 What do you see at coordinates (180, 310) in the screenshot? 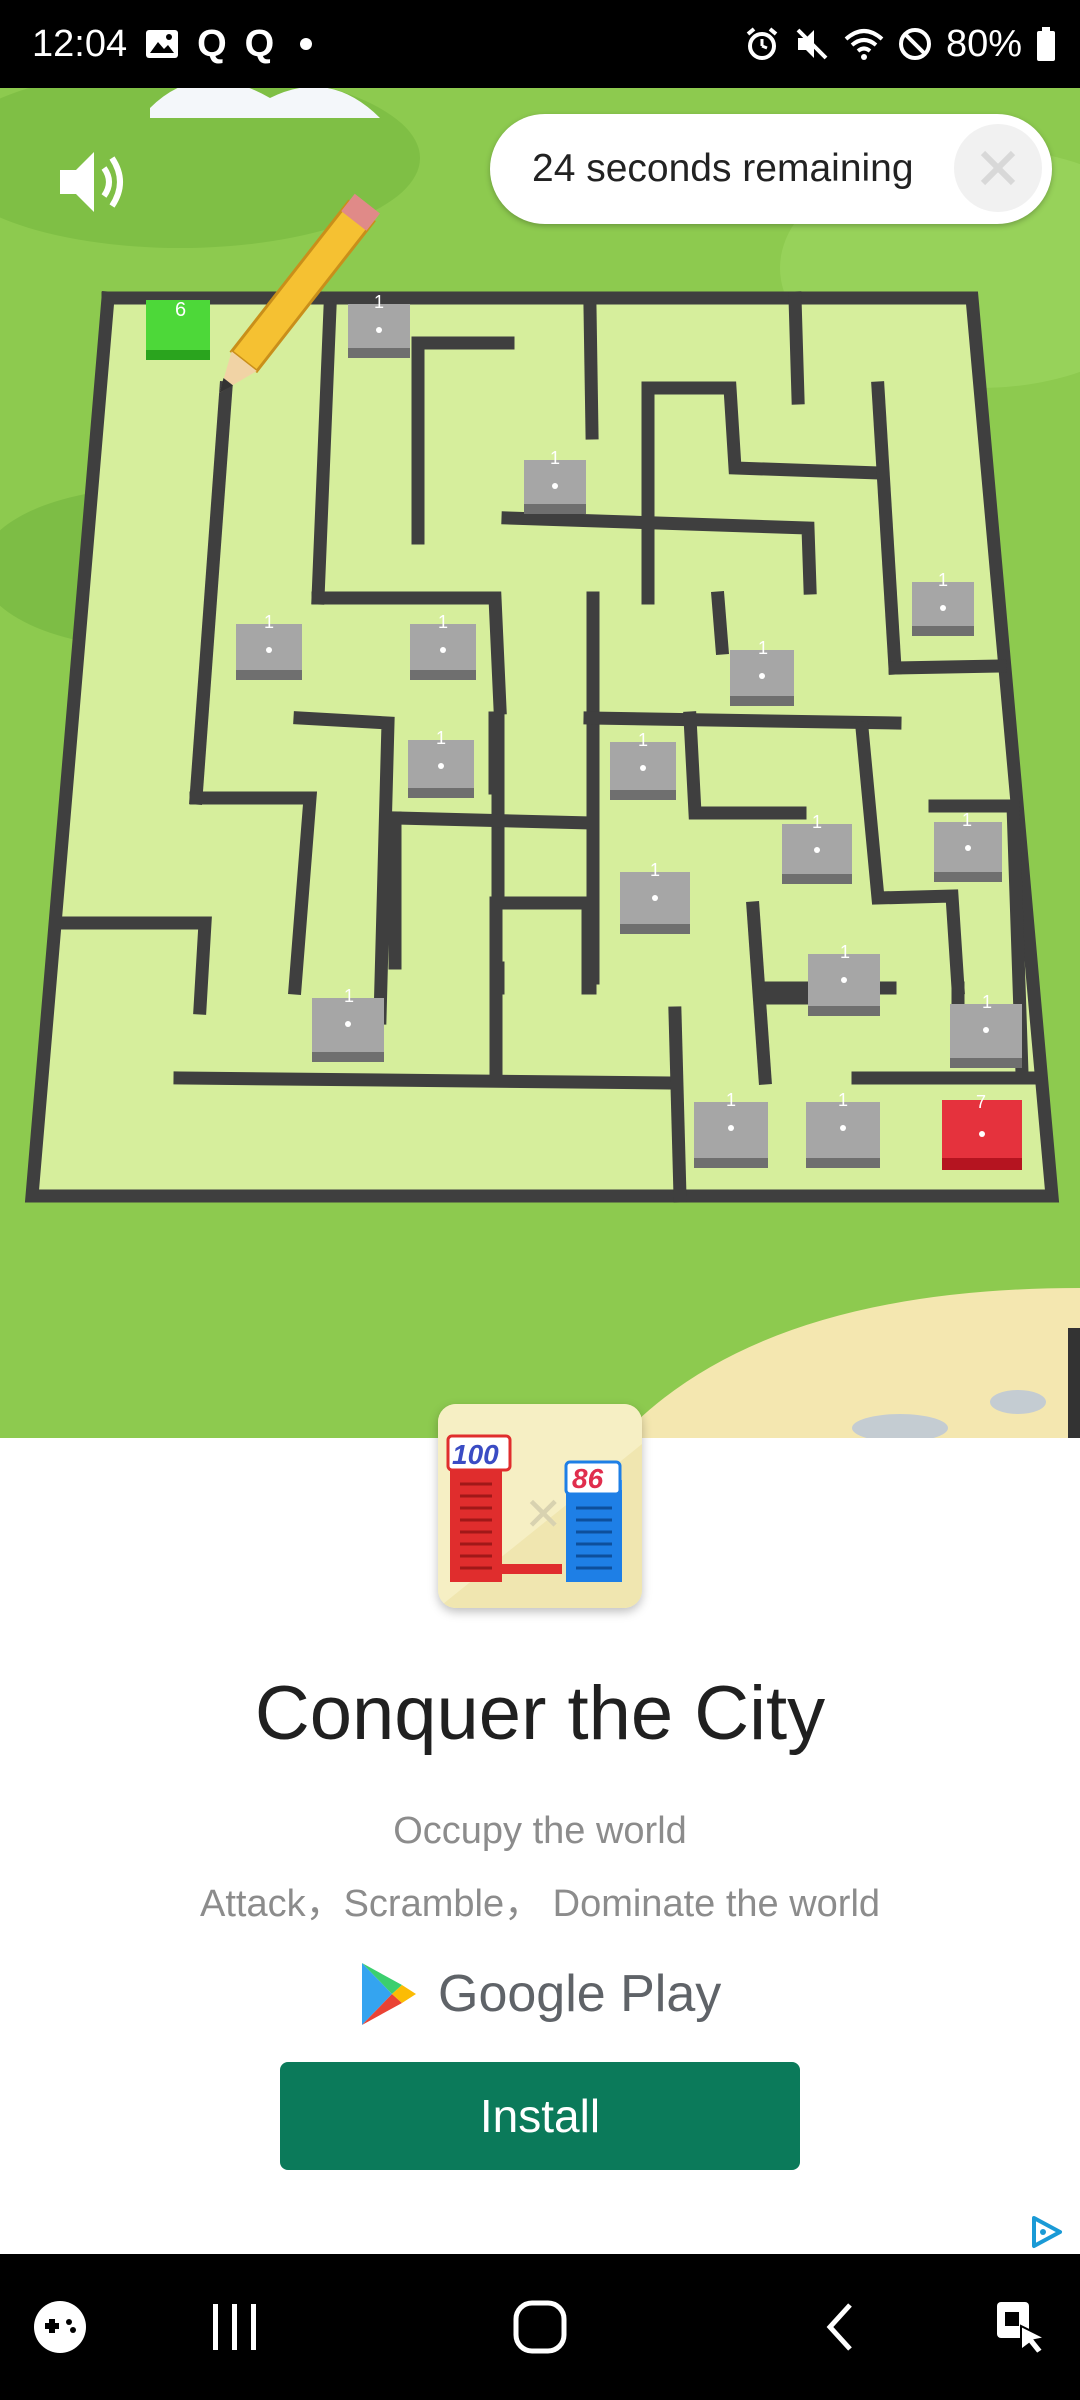
I see `green-count: 6` at bounding box center [180, 310].